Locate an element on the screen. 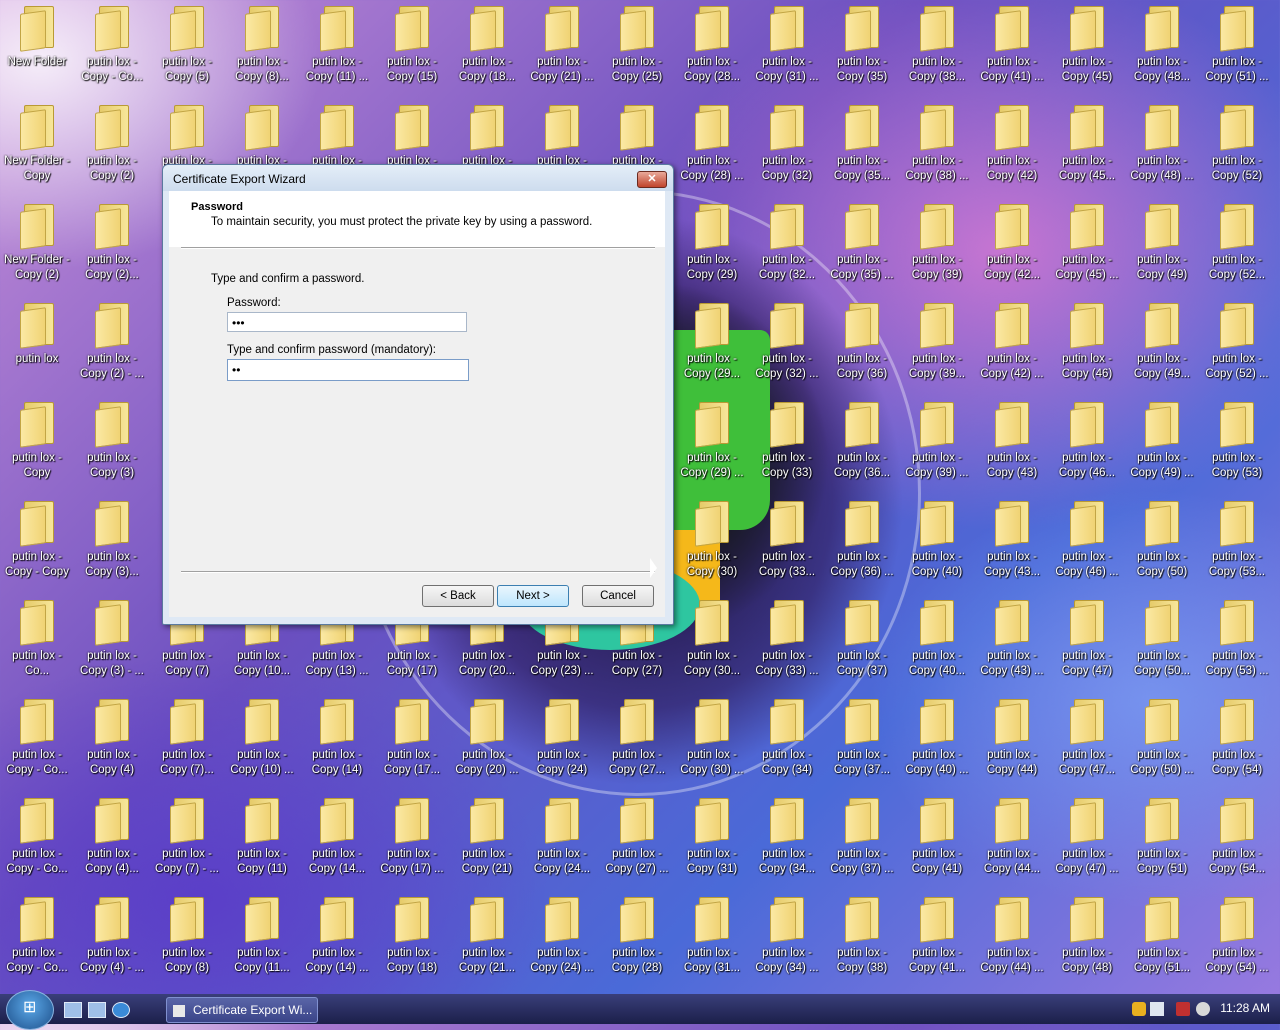 The height and width of the screenshot is (1030, 1280). network-icon is located at coordinates (1157, 1009).